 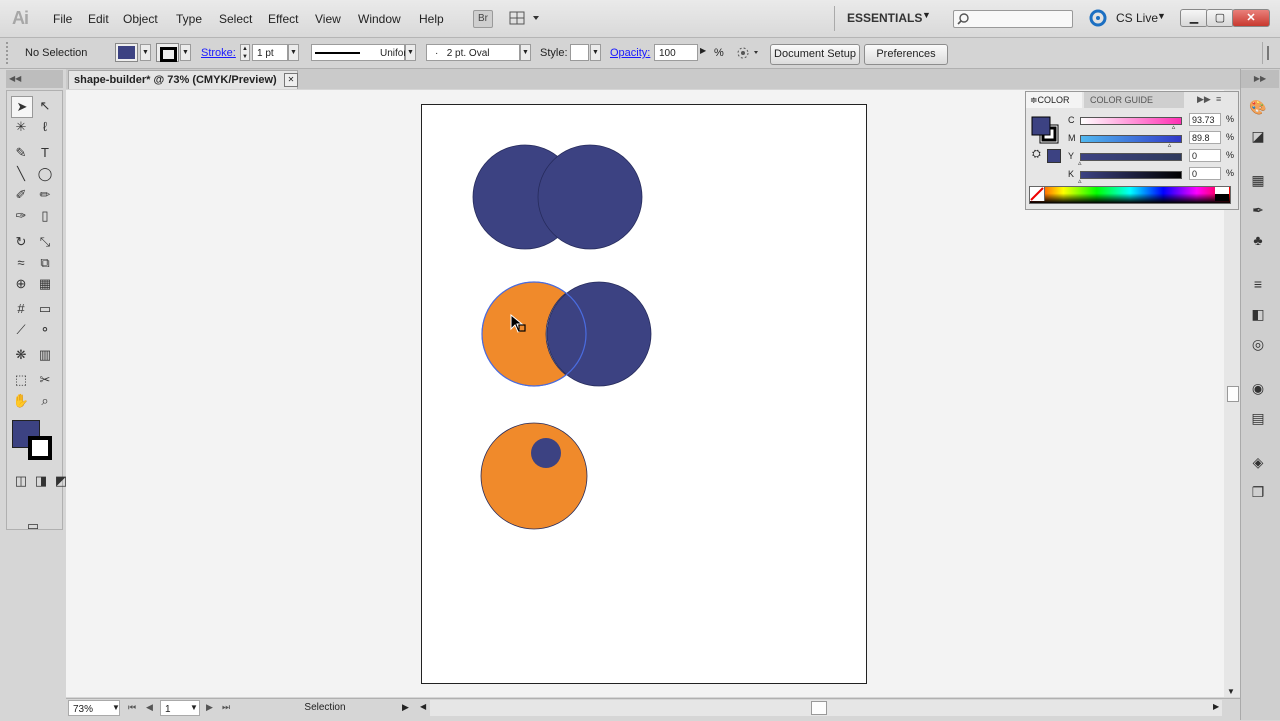 What do you see at coordinates (41, 481) in the screenshot?
I see `draw-behind-mode-icon: ◨` at bounding box center [41, 481].